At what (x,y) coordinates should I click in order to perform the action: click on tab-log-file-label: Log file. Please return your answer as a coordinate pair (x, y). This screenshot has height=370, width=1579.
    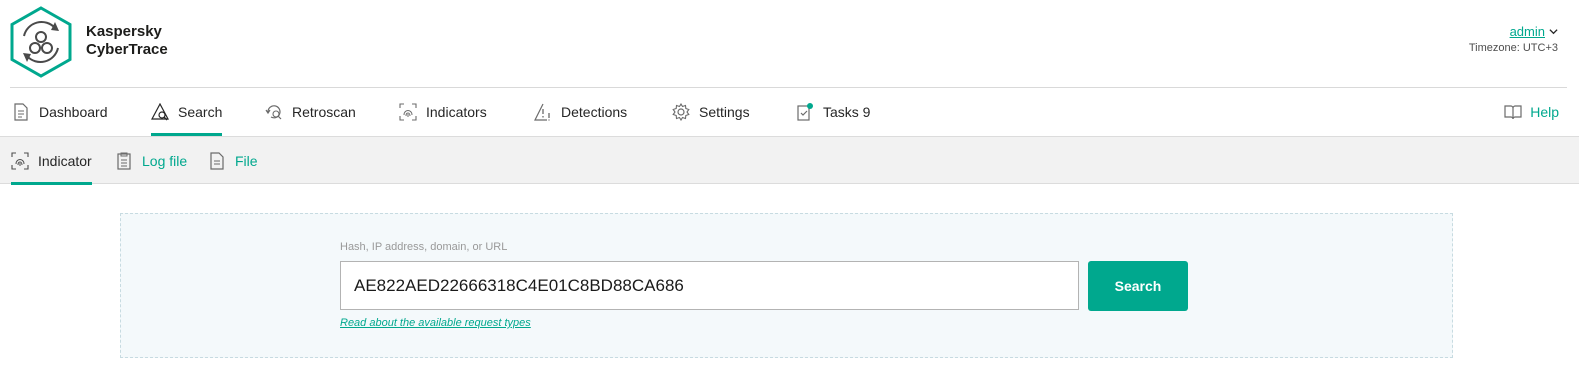
    Looking at the image, I should click on (165, 160).